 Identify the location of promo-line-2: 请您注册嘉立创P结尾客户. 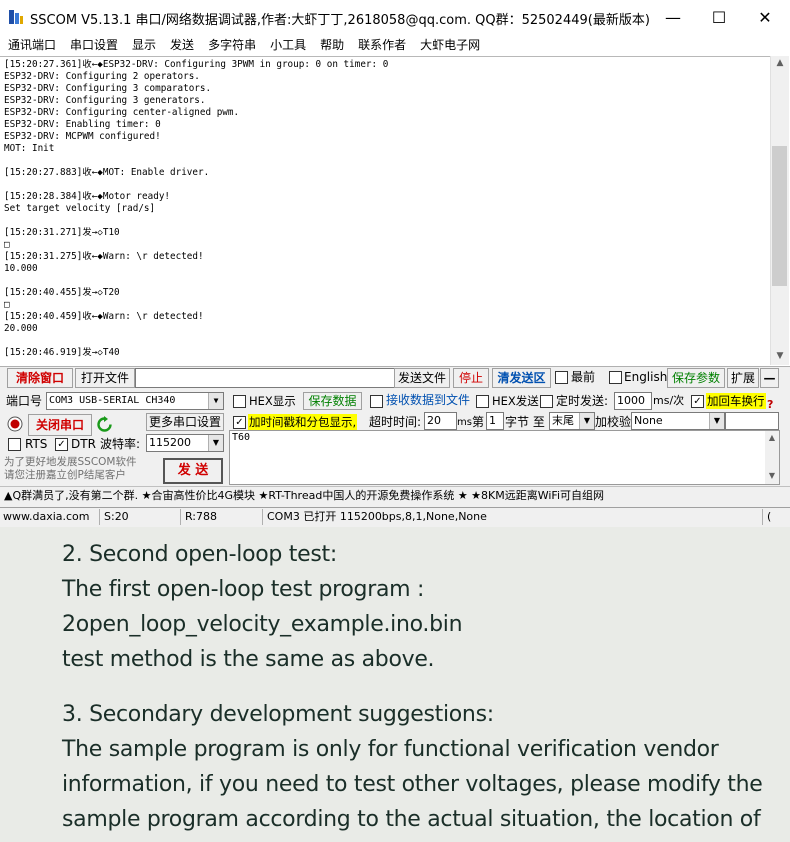
(65, 475).